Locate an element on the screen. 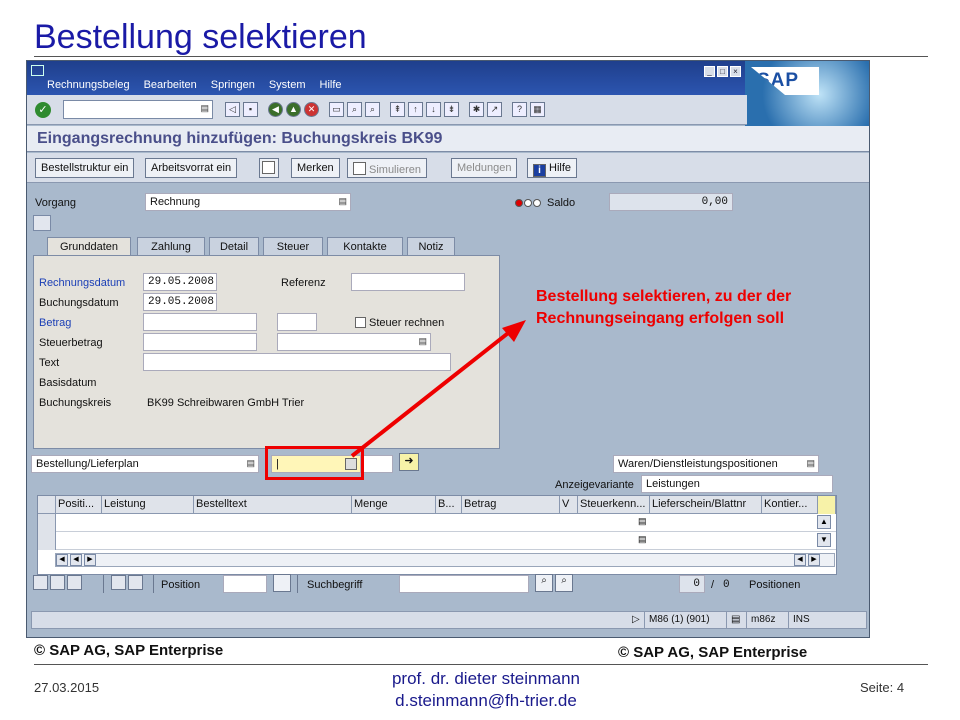 This screenshot has width=960, height=720. maximize-icon: □ is located at coordinates (722, 71).